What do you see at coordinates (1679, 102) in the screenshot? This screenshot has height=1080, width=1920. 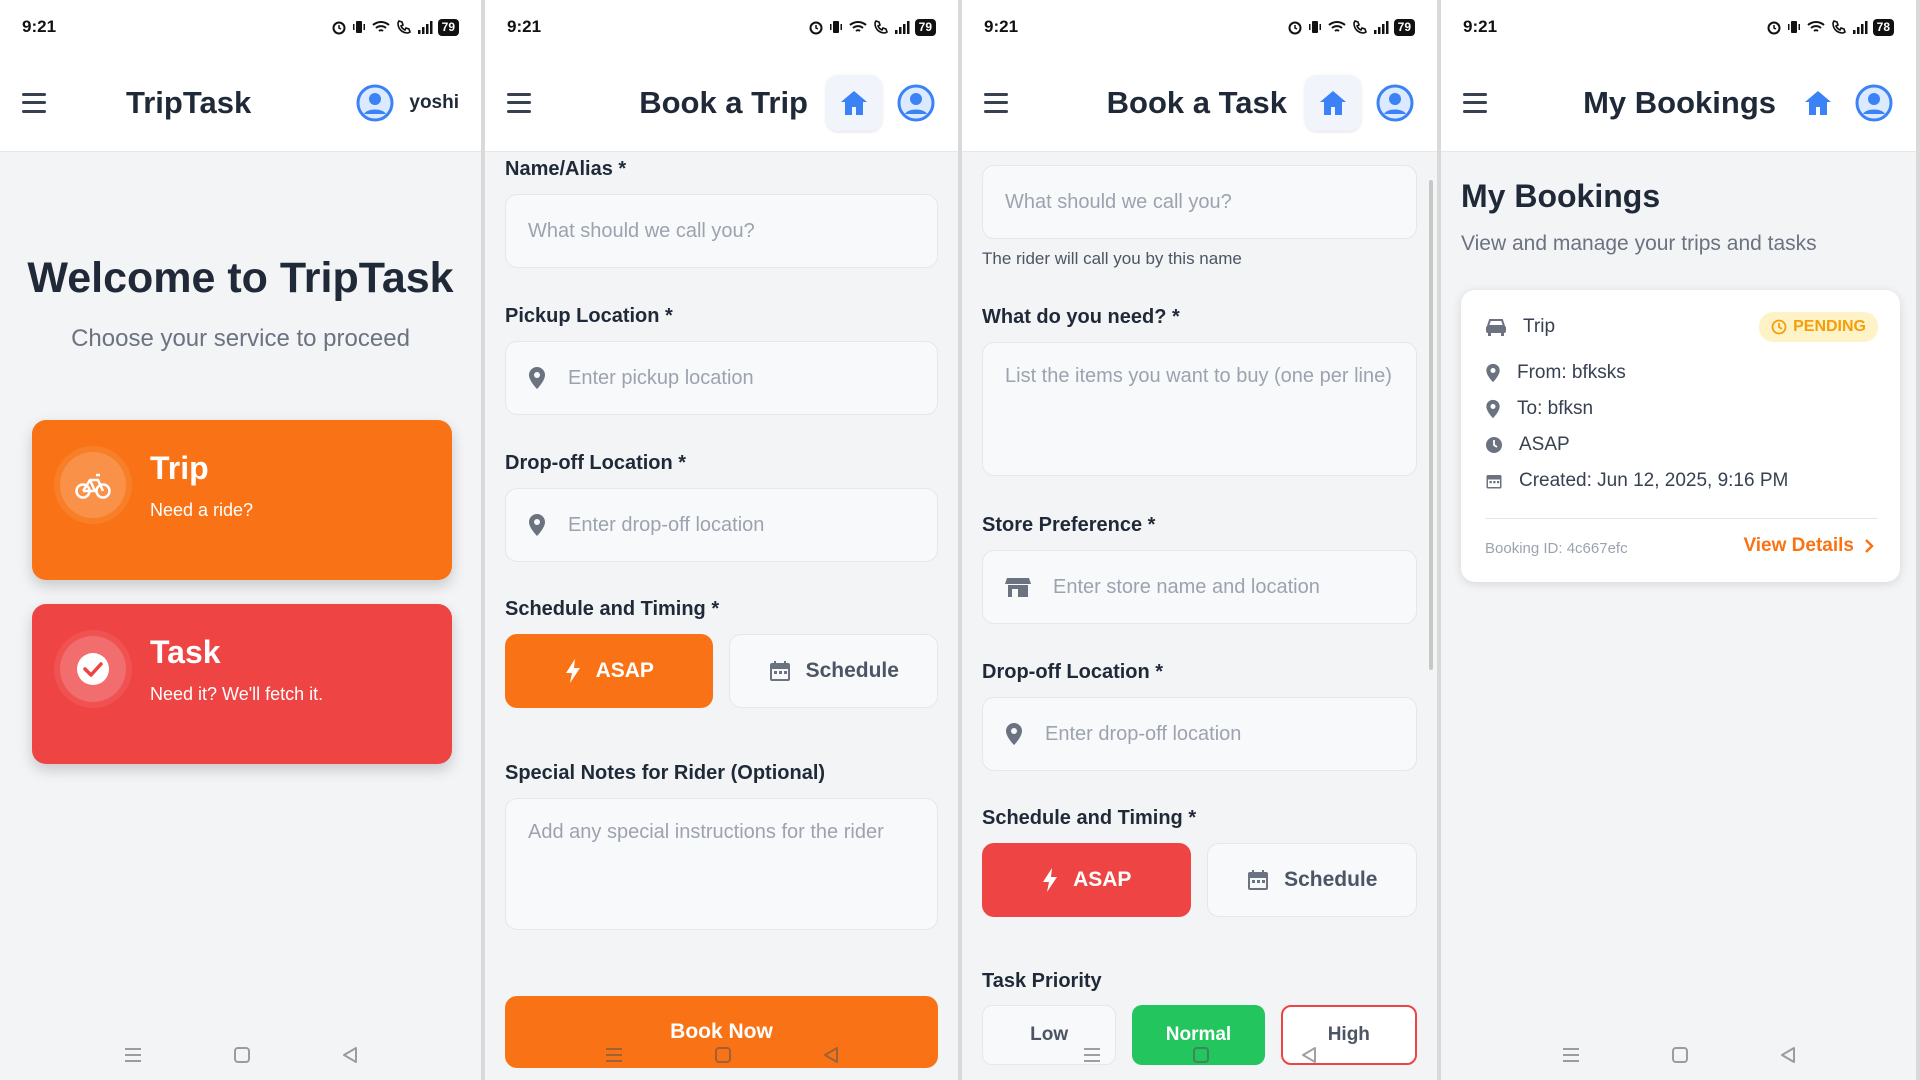 I see `page-title: My Bookings` at bounding box center [1679, 102].